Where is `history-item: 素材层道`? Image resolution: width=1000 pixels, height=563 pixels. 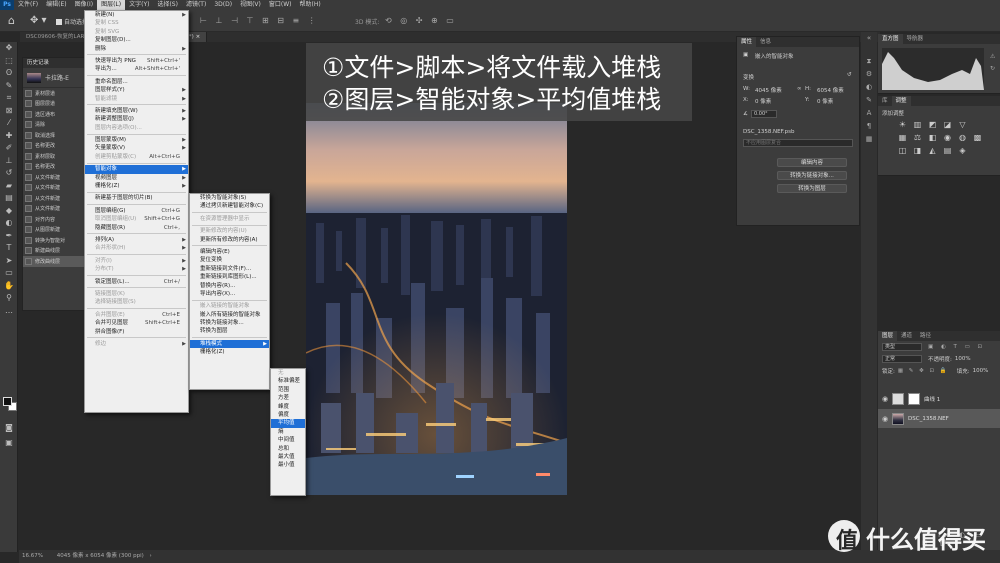
history-item: 素材层道 is located at coordinates (54, 93).